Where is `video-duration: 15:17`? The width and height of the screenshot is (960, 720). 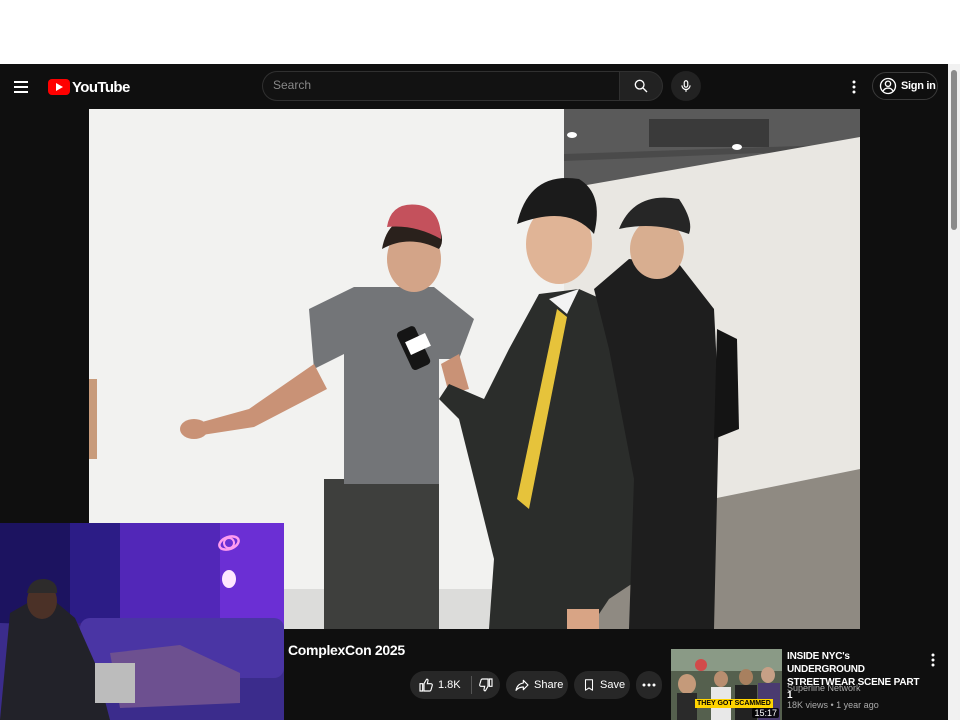 video-duration: 15:17 is located at coordinates (765, 713).